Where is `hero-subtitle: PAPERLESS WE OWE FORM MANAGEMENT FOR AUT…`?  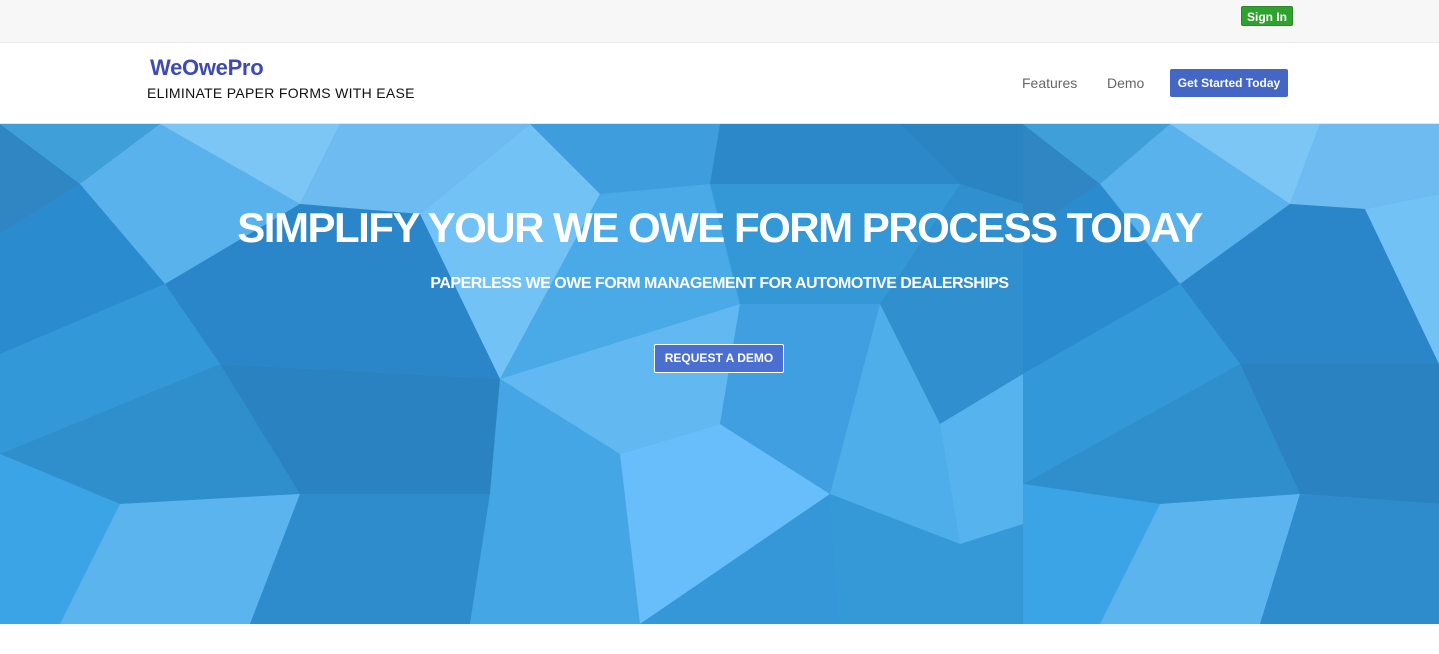 hero-subtitle: PAPERLESS WE OWE FORM MANAGEMENT FOR AUT… is located at coordinates (719, 283).